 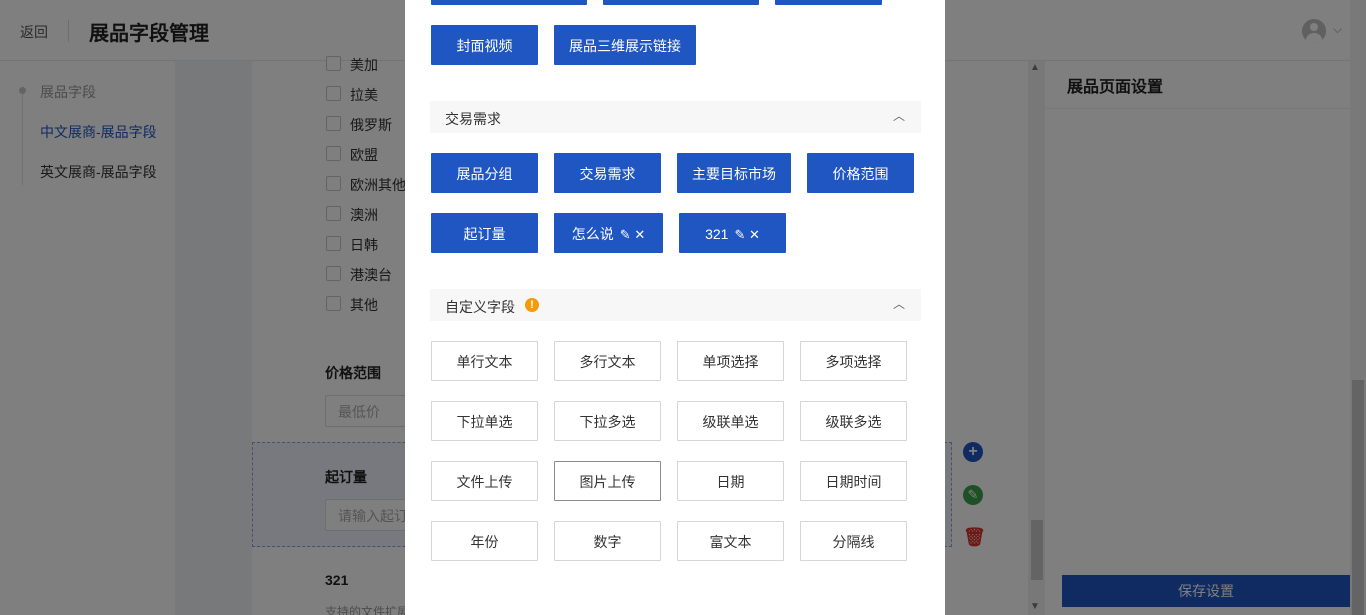 I want to click on field-button-trade-demand: 交易需求, so click(x=607, y=173).